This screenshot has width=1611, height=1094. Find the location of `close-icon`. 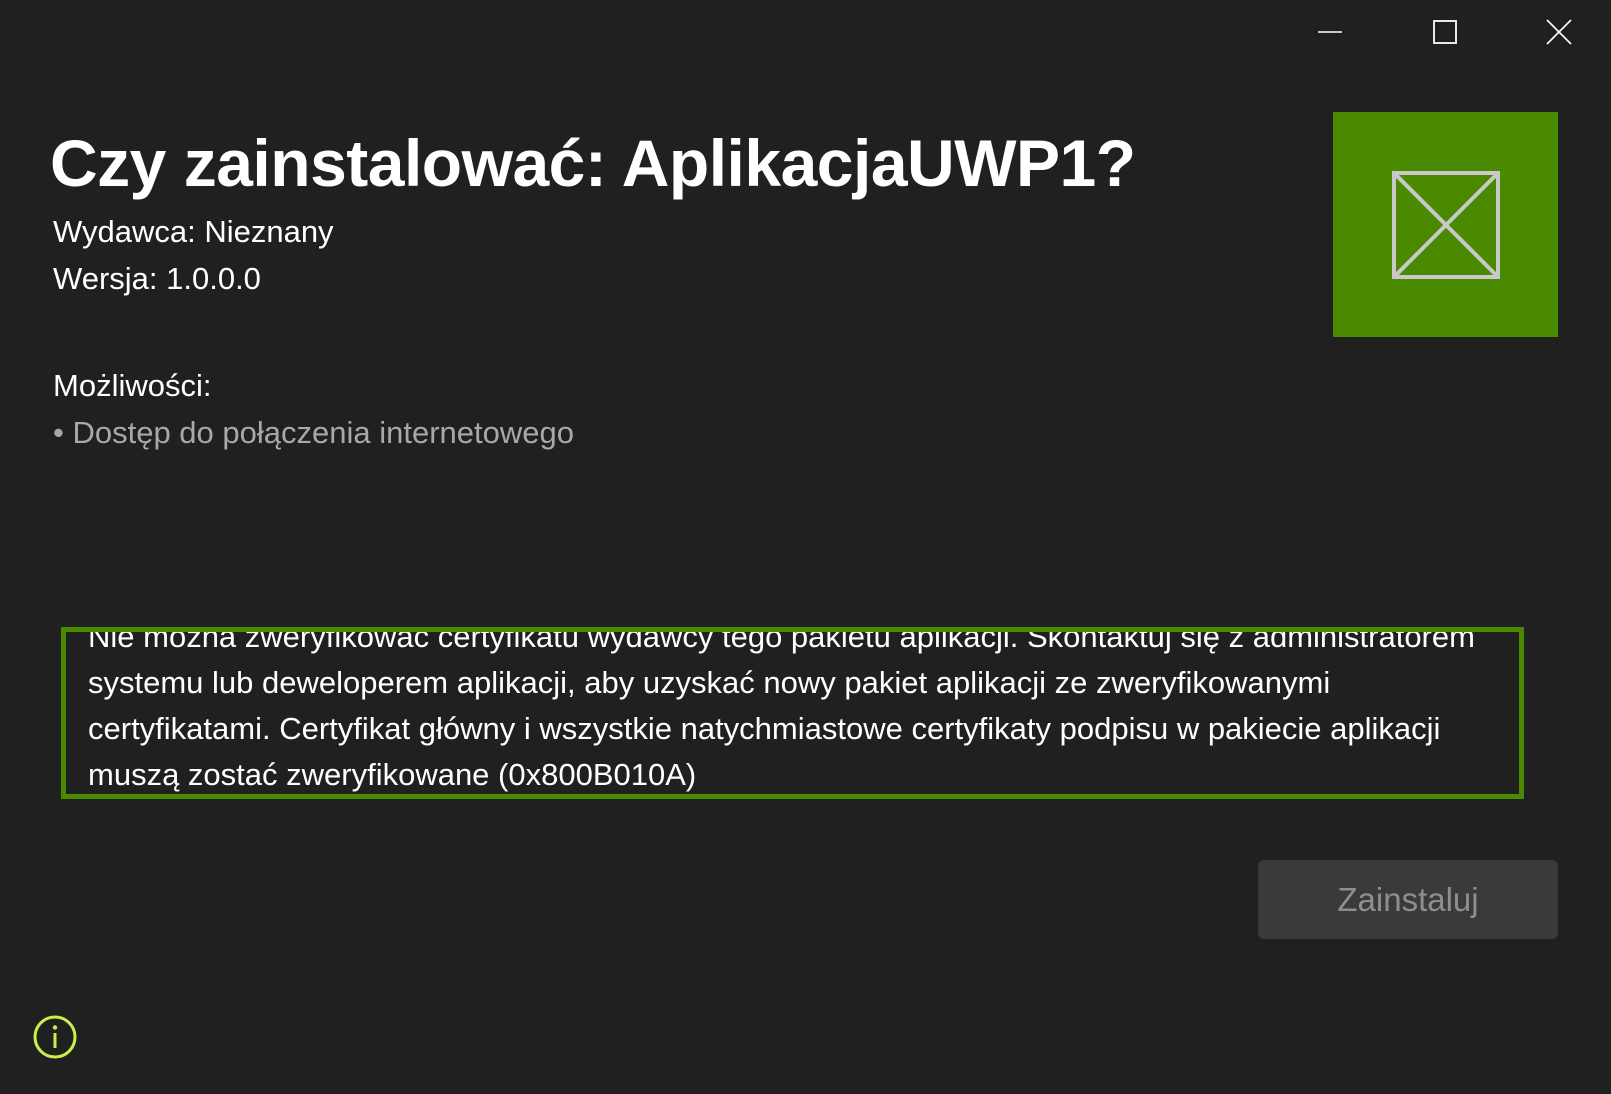

close-icon is located at coordinates (1559, 32).